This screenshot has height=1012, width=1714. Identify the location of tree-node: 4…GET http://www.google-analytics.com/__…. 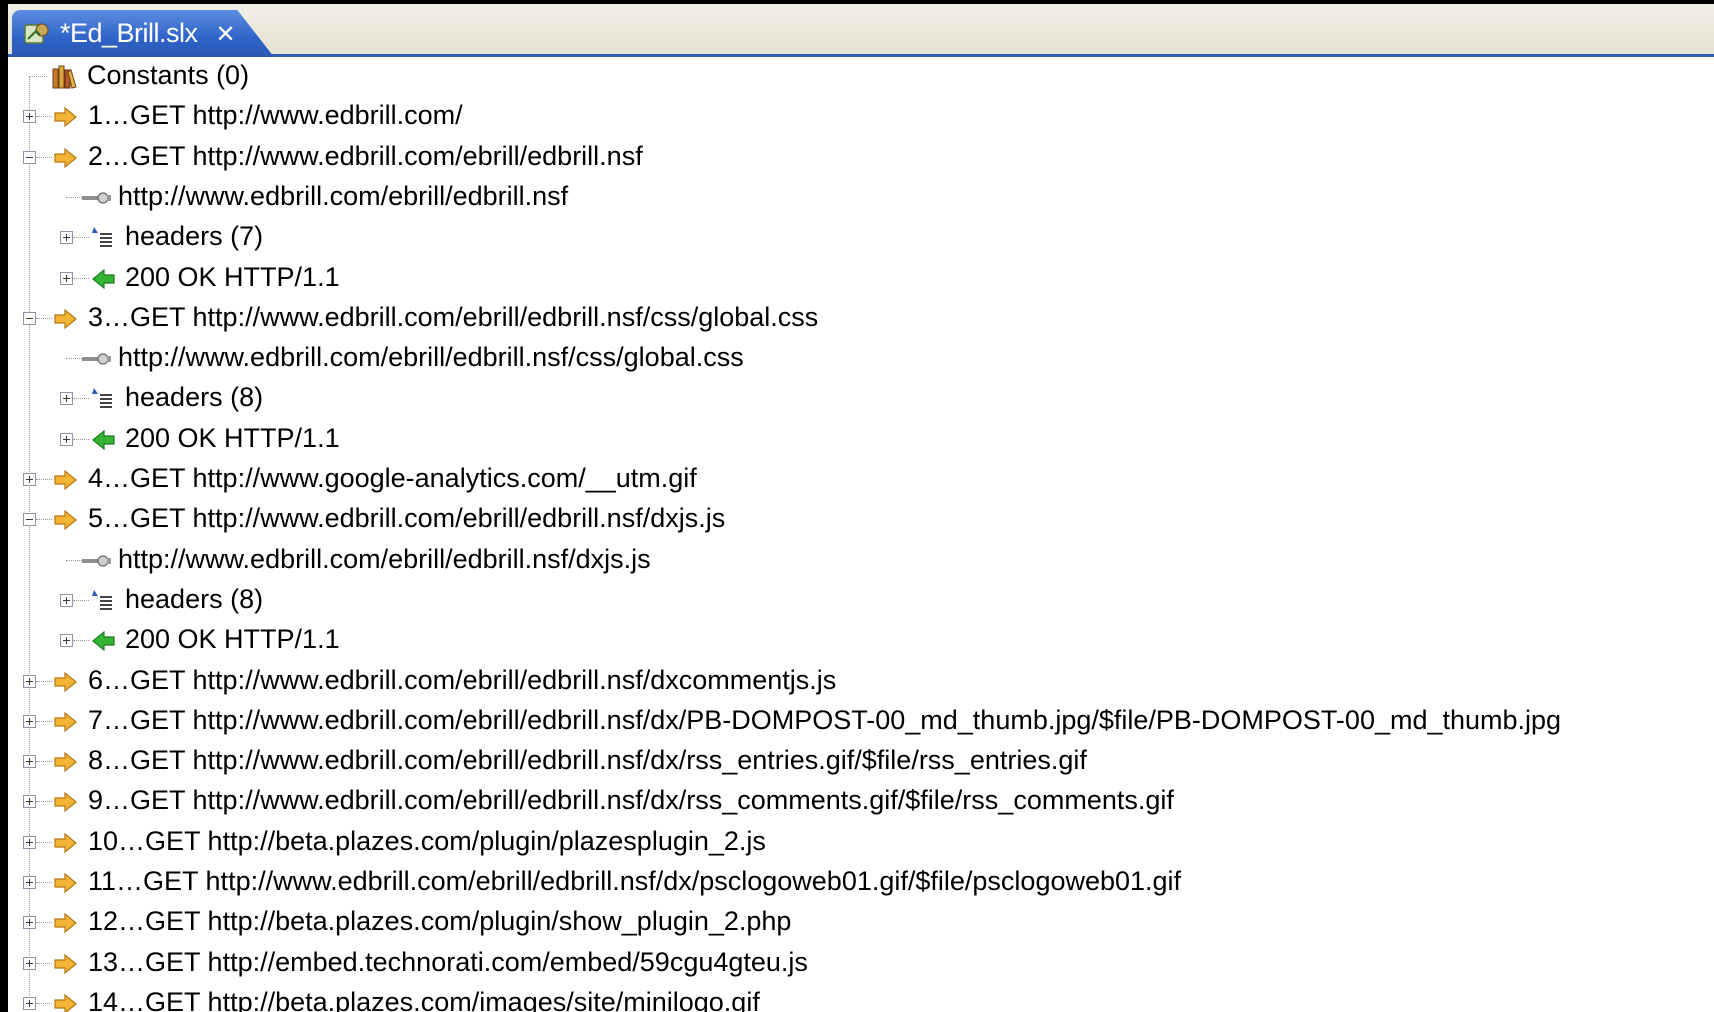
(858, 480).